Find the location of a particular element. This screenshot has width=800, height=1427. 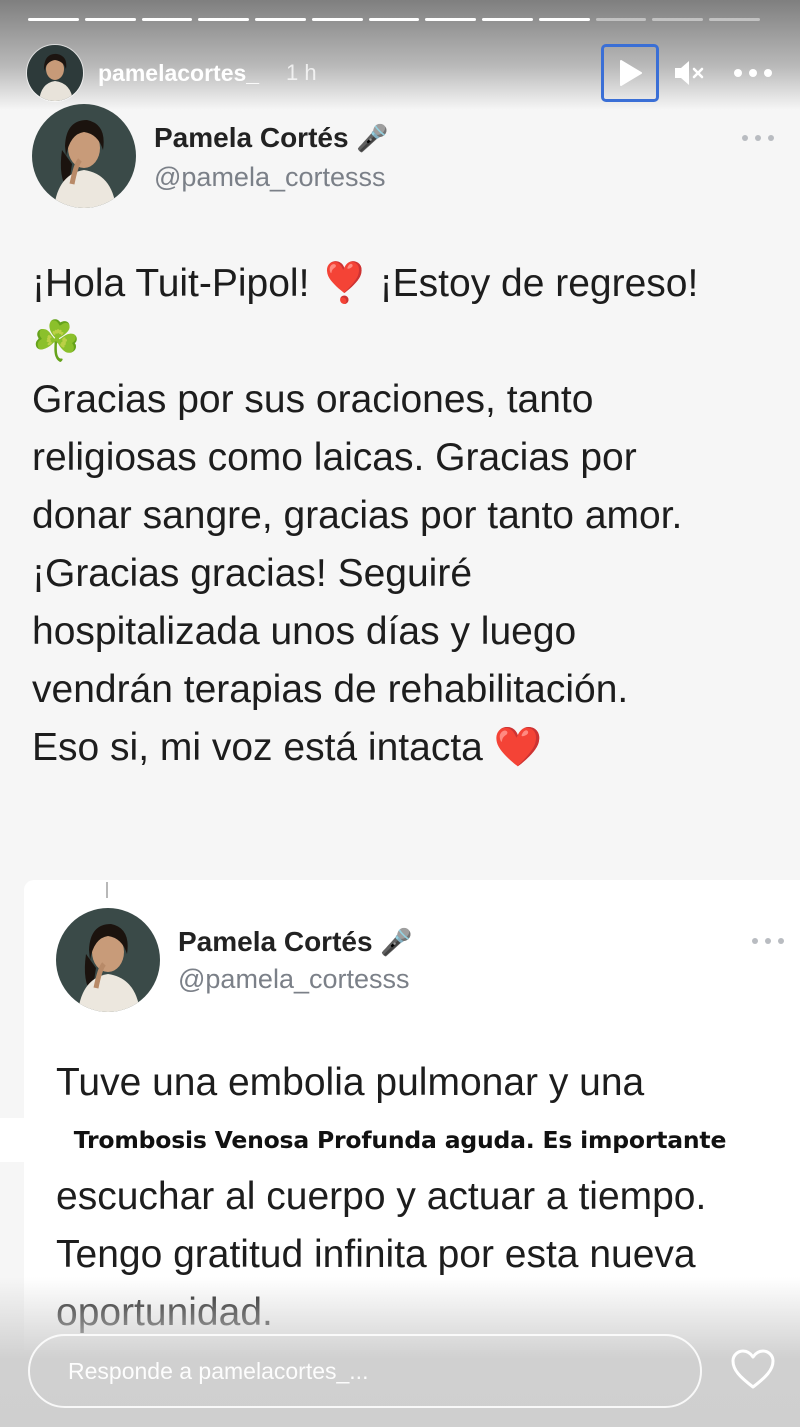

tweet-1-line: Gracias por sus oraciones, tanto is located at coordinates (313, 399).